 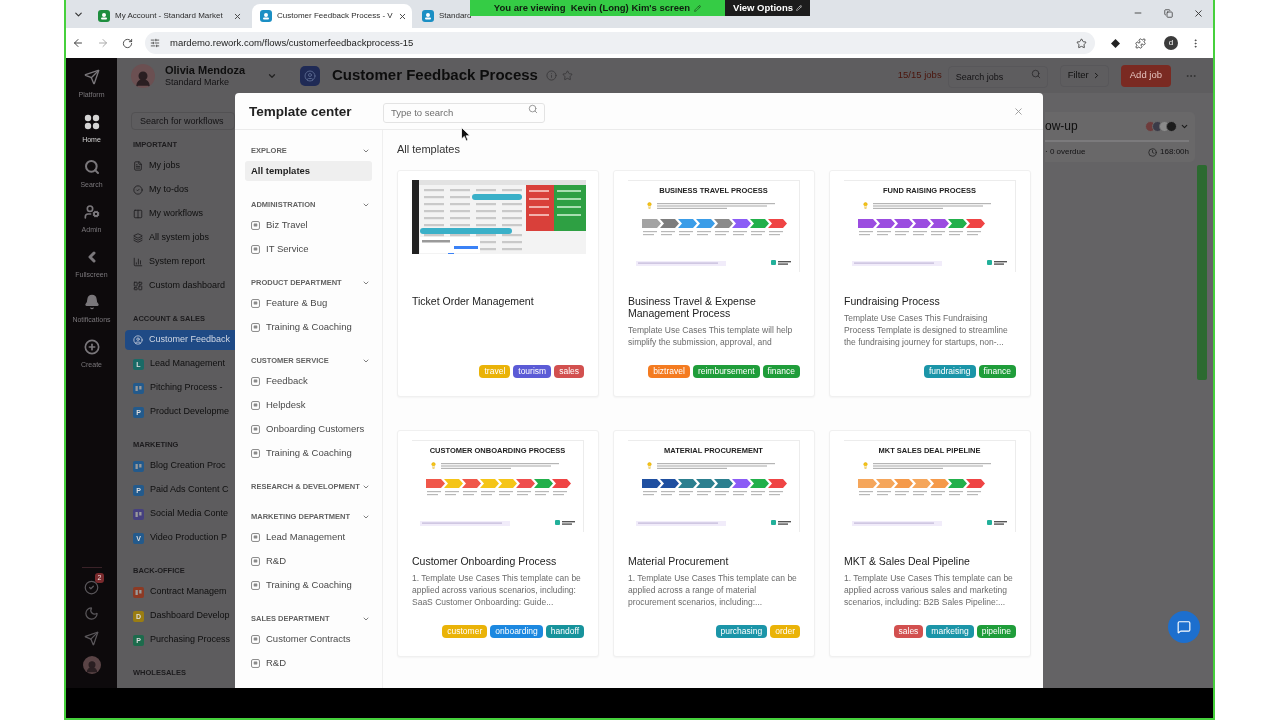 What do you see at coordinates (532, 371) in the screenshot?
I see `template-tag: tourism` at bounding box center [532, 371].